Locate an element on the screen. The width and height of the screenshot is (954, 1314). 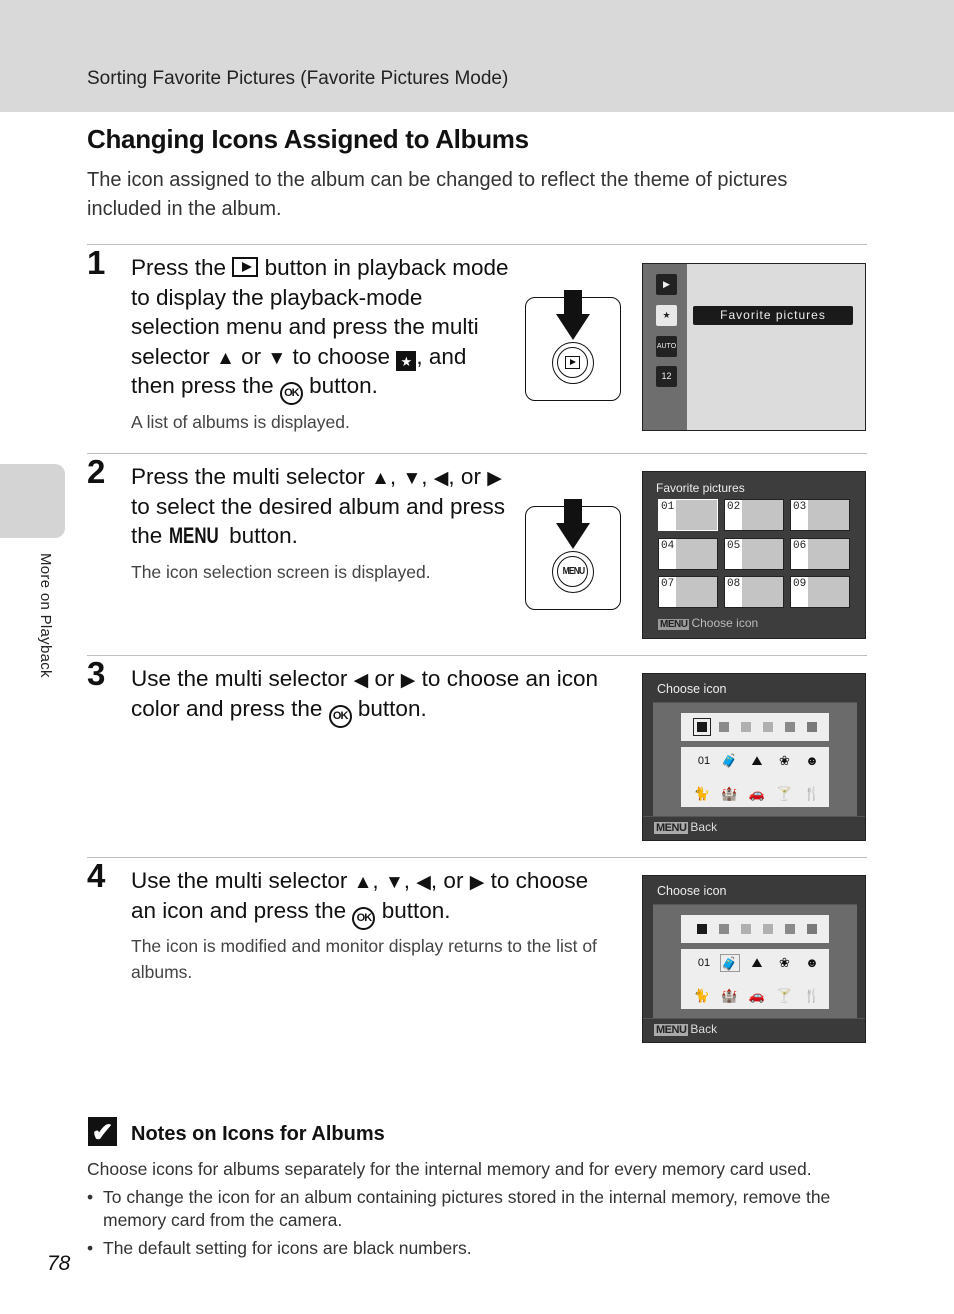
icon-grid: 01 🧳 ⛰ ❀ ☻ 🐈 🏰 🚗 🍸 🍴 is located at coordinates (755, 979).